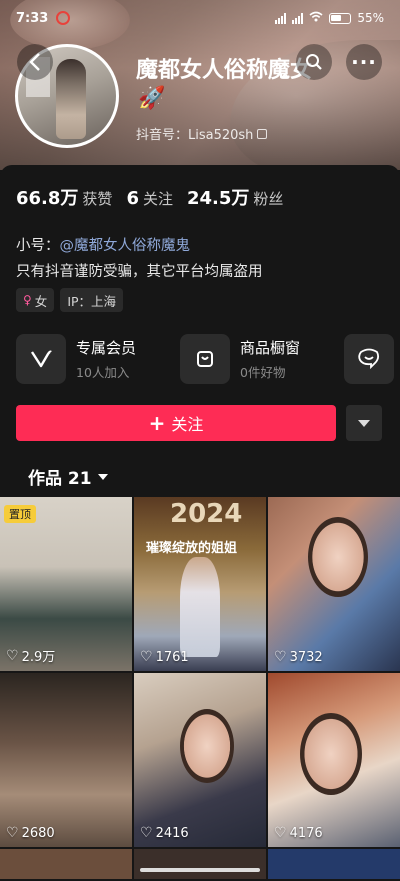 This screenshot has height=881, width=400. What do you see at coordinates (200, 18) in the screenshot?
I see `status-bar: 7:33 55%` at bounding box center [200, 18].